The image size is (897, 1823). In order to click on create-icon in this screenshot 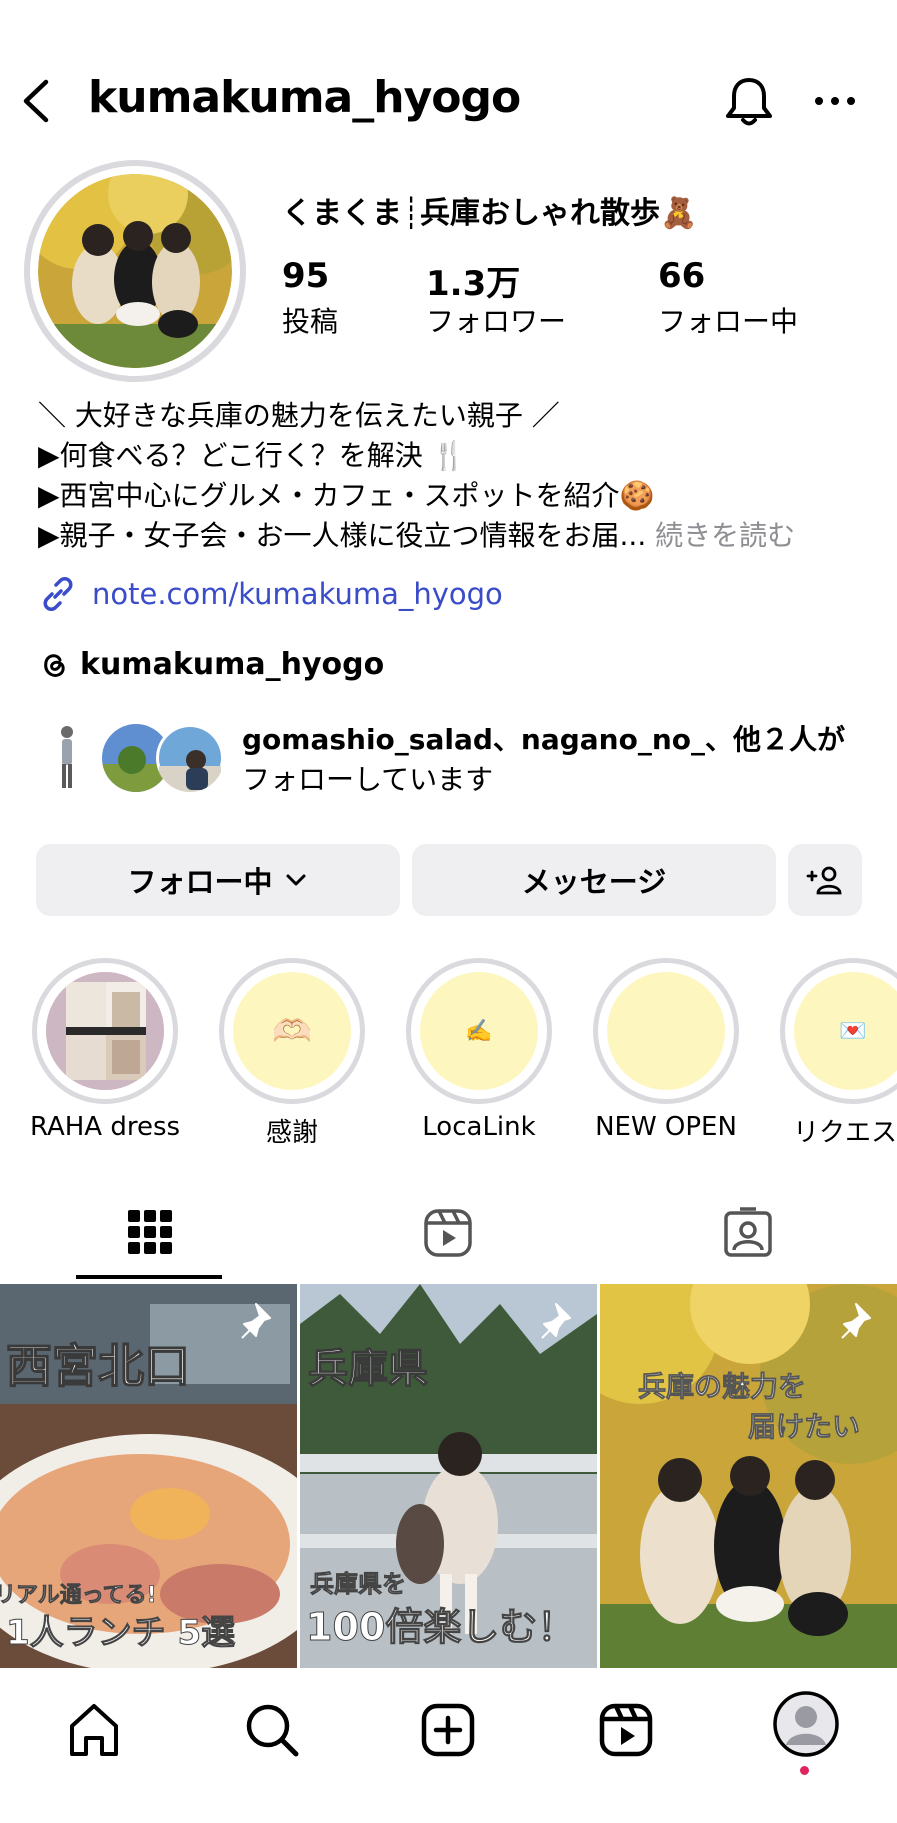, I will do `click(448, 1730)`.